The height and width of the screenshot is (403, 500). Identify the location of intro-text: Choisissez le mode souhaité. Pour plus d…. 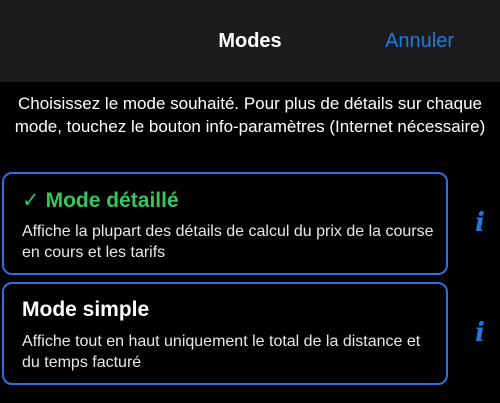
(250, 115).